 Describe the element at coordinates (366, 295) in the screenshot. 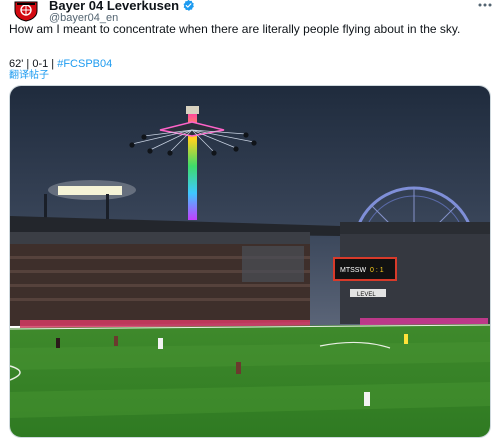

I see `ad-board-text: LEVEL` at that location.